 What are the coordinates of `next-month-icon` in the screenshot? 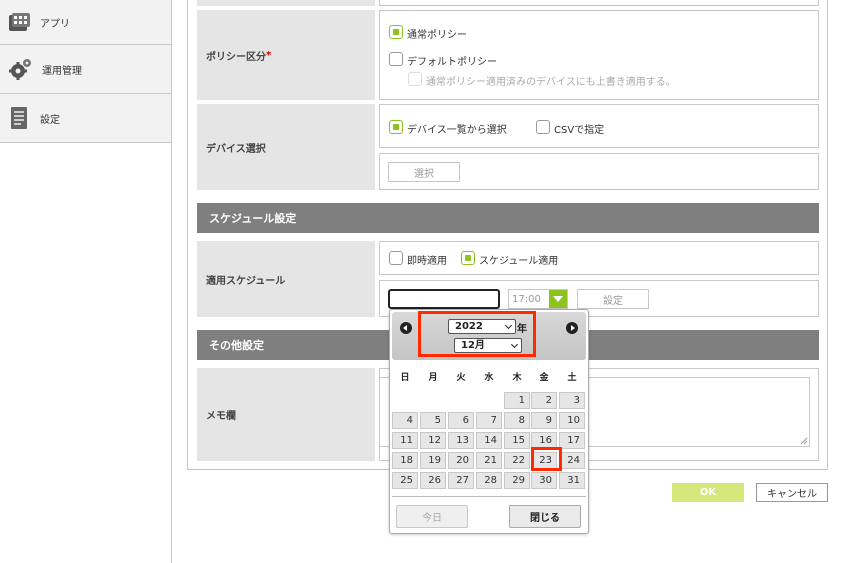 It's located at (572, 328).